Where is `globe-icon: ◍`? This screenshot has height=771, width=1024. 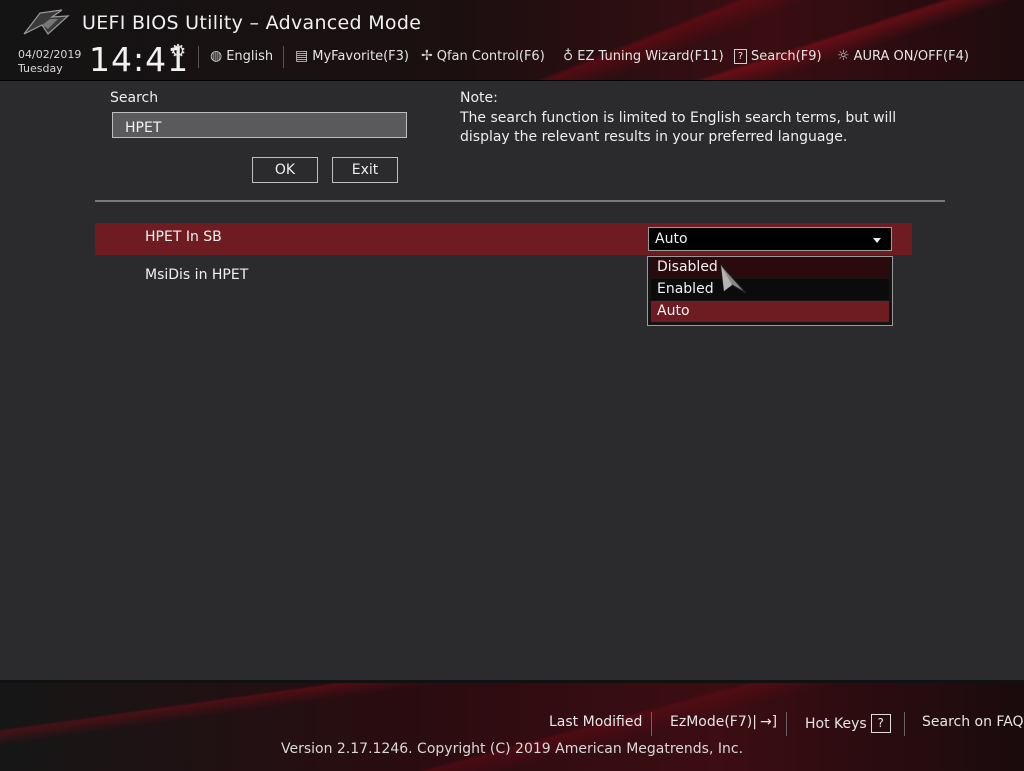 globe-icon: ◍ is located at coordinates (216, 56).